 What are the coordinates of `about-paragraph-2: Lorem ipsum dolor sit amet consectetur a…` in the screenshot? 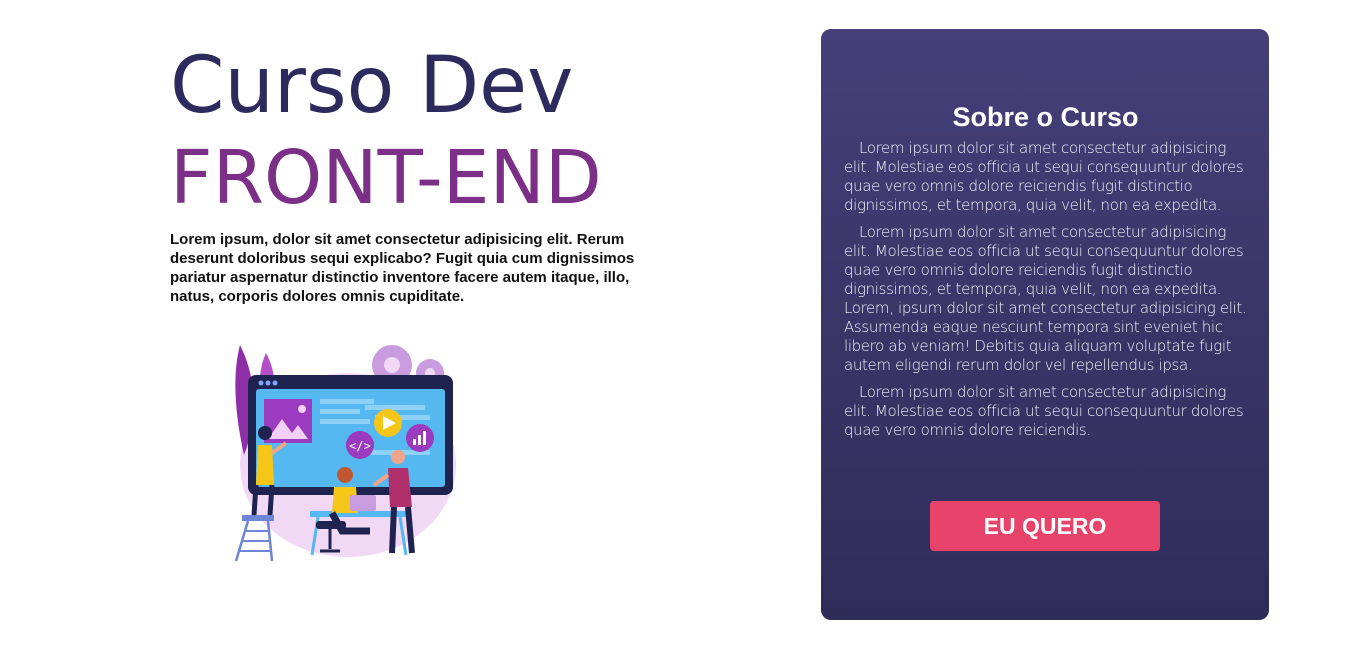 It's located at (1045, 298).